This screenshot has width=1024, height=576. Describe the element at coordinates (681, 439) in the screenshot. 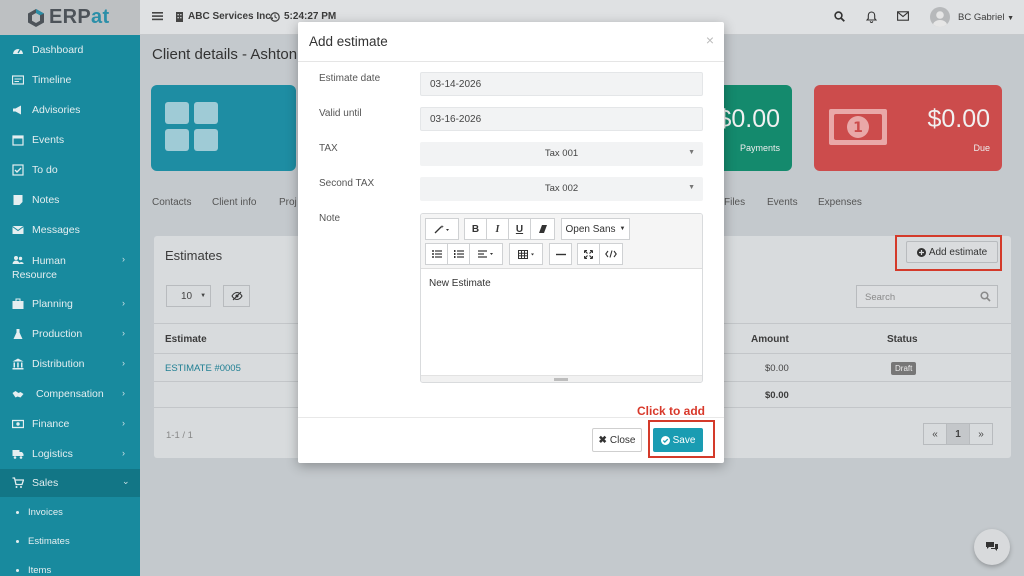

I see `highlight-save-button` at that location.